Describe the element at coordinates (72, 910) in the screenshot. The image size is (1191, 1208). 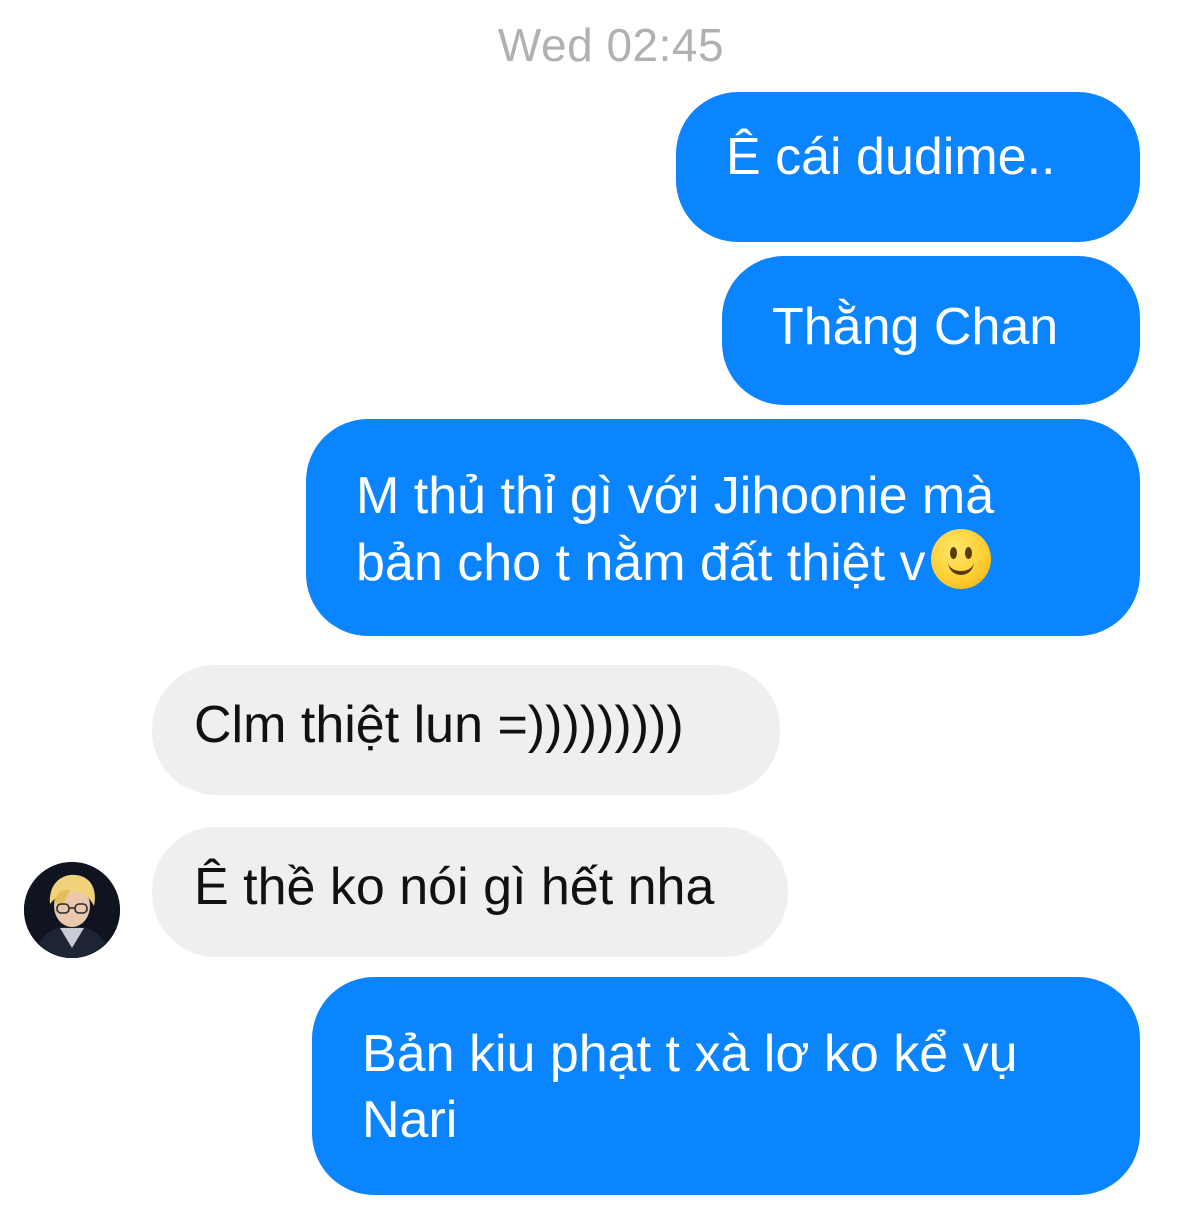
I see `sender-avatar` at that location.